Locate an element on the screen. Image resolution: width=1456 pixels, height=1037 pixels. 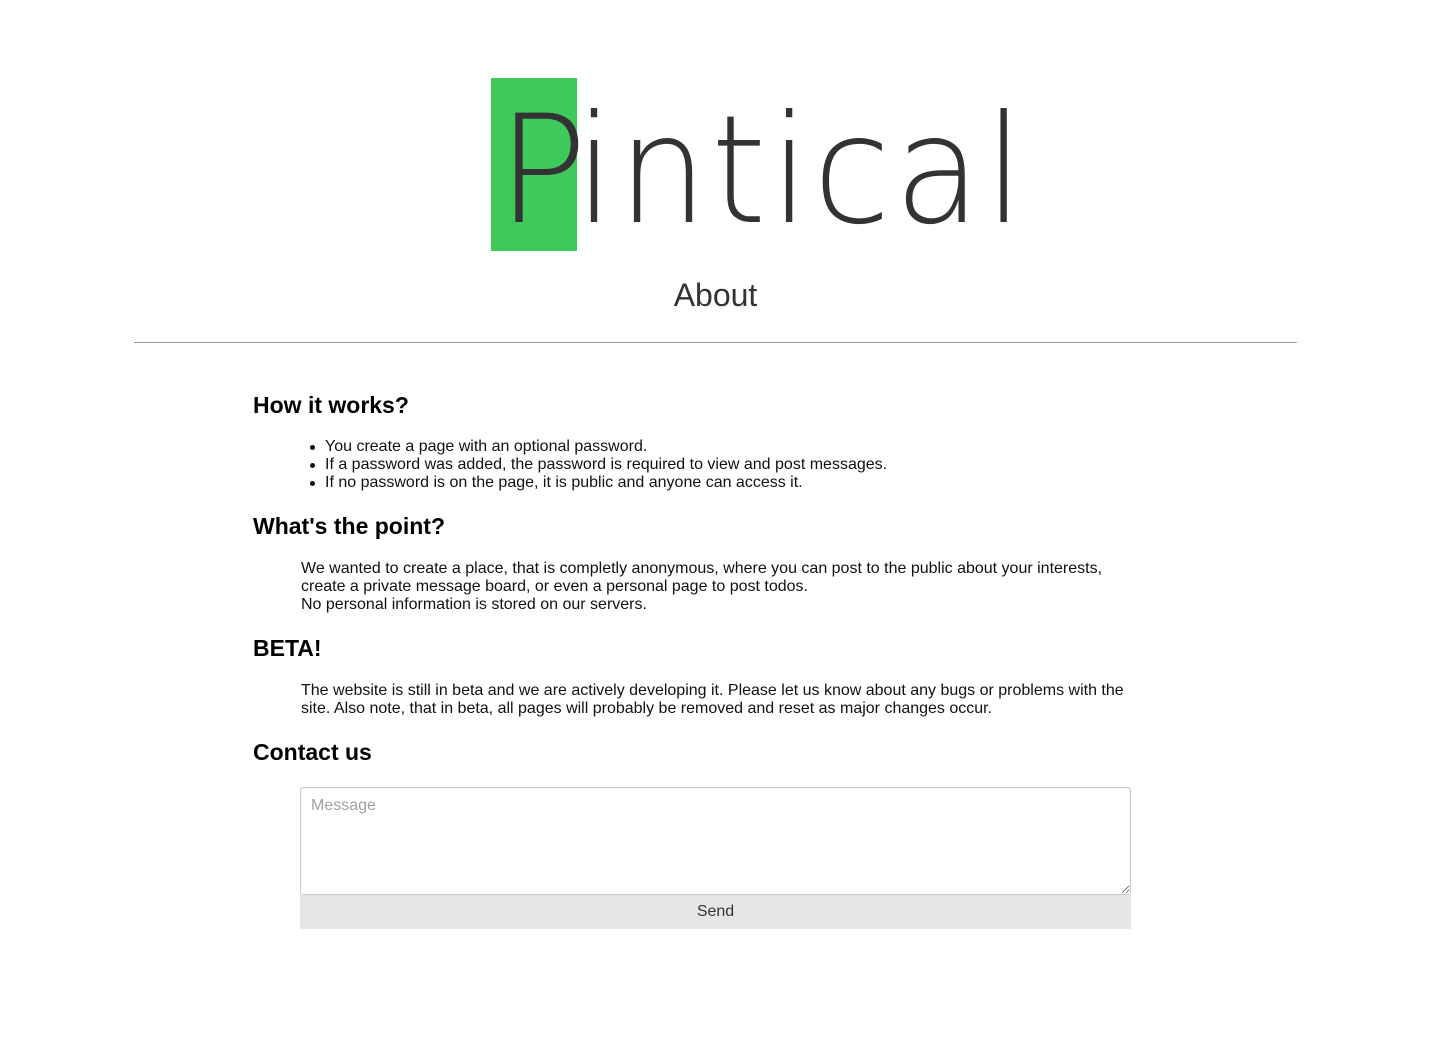
how-it-works-heading: How it works? is located at coordinates (331, 405).